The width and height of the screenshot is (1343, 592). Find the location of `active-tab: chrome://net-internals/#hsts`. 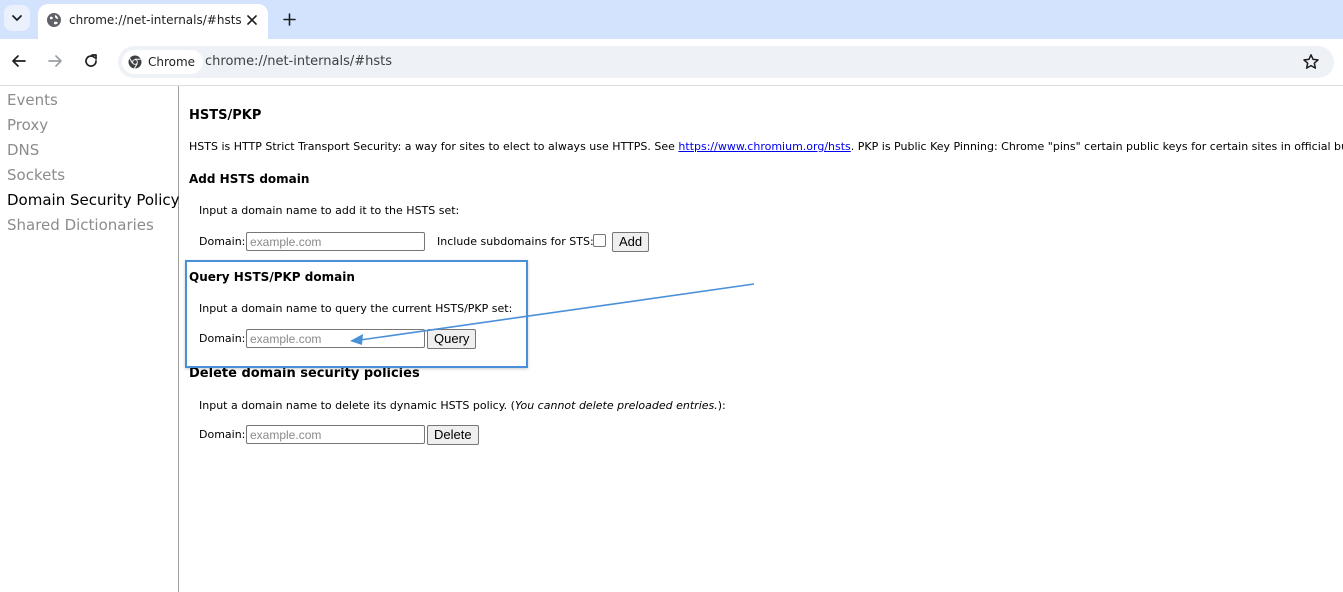

active-tab: chrome://net-internals/#hsts is located at coordinates (153, 21).